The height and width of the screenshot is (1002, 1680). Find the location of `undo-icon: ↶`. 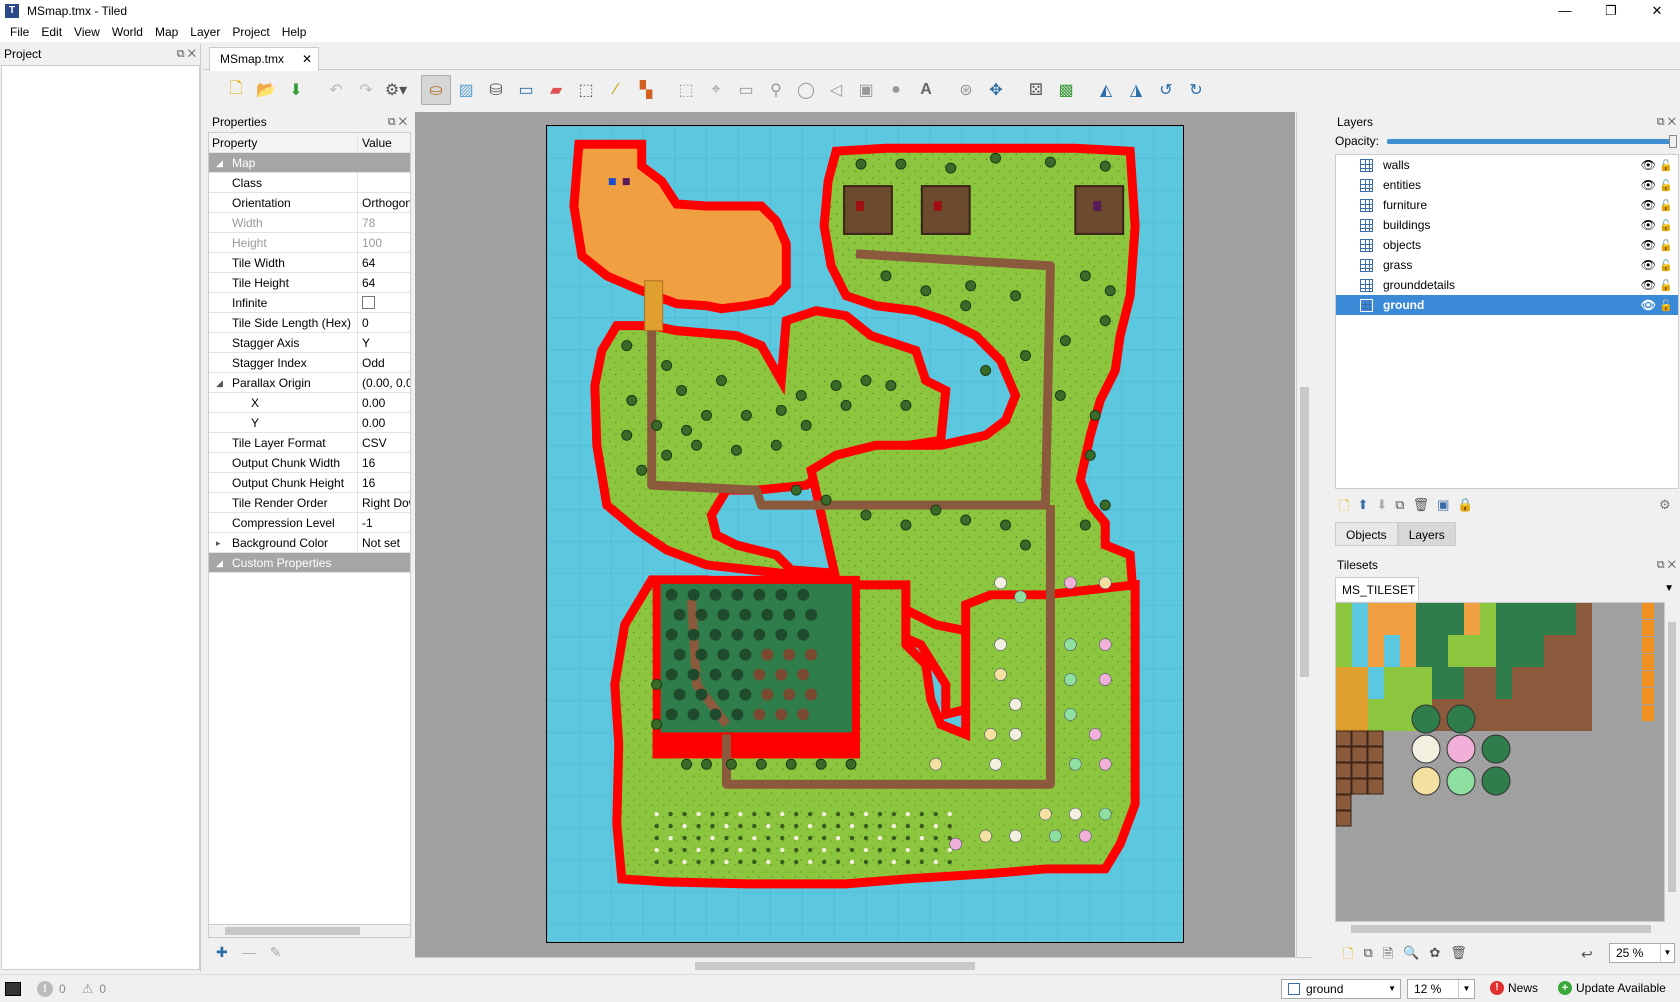

undo-icon: ↶ is located at coordinates (336, 90).